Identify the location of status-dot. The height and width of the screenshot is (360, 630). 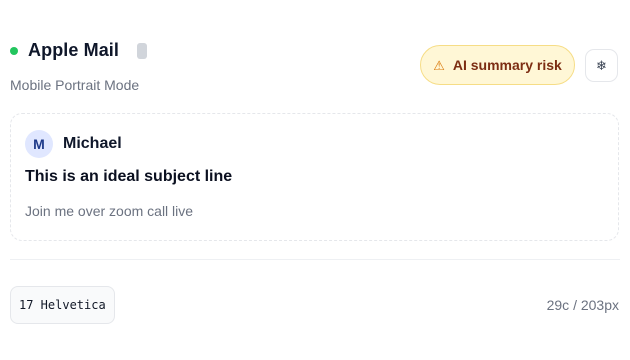
(14, 50).